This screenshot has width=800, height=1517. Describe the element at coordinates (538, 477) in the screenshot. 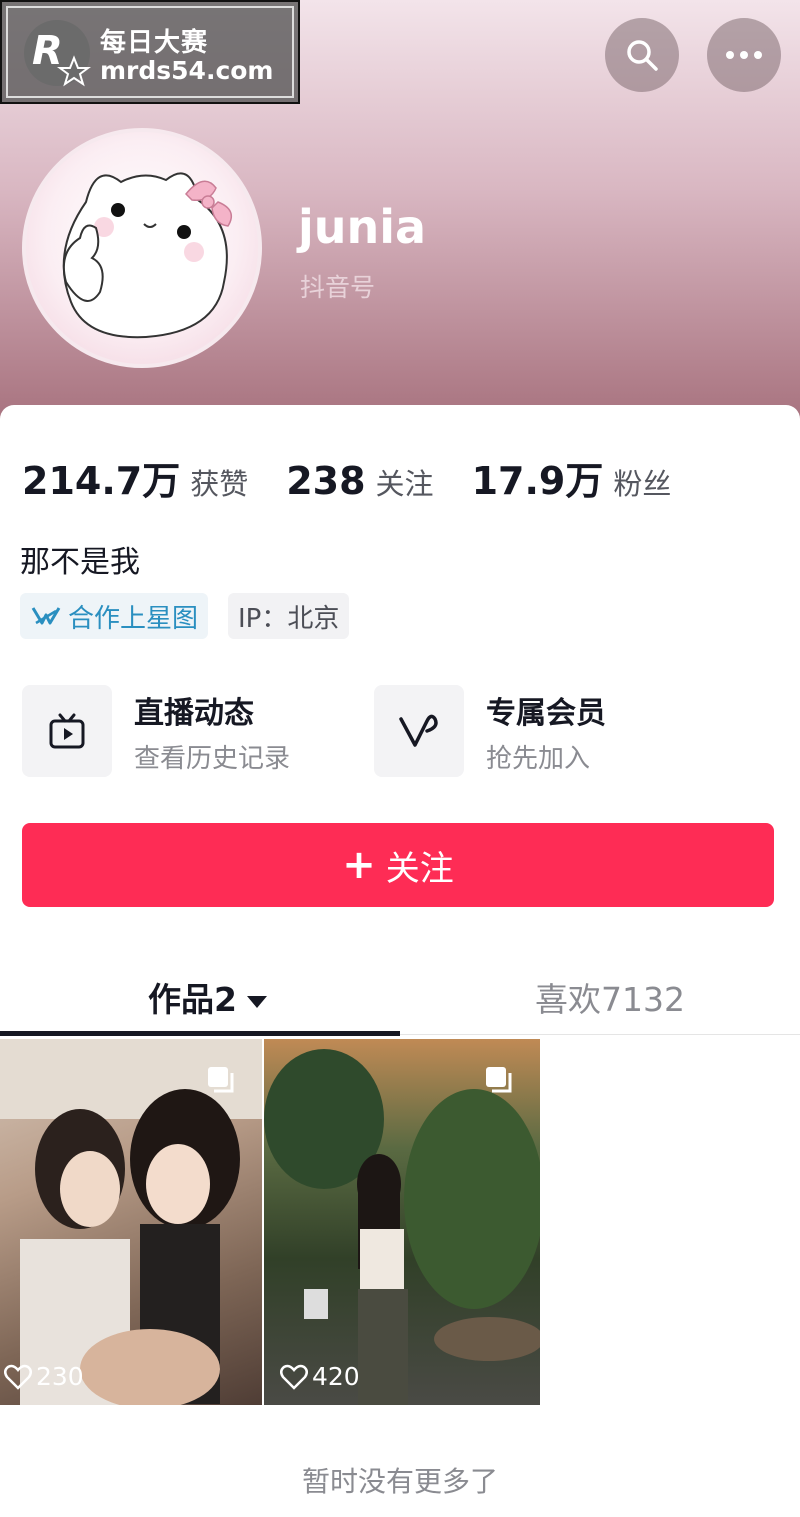

I see `followers-count: 17.9万` at that location.